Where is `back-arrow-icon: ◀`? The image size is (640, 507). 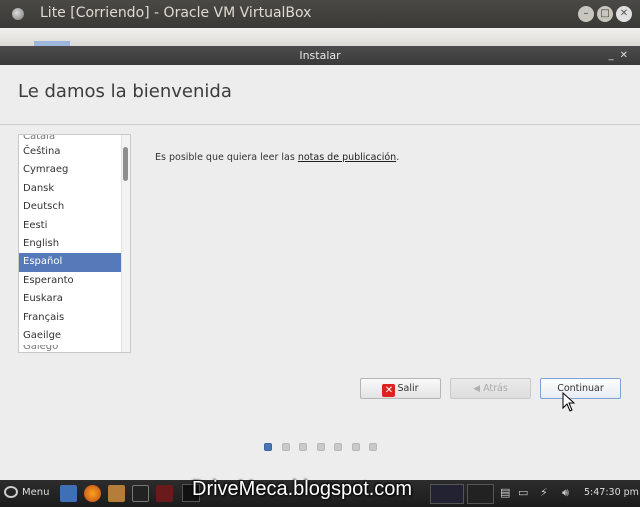
back-arrow-icon: ◀ is located at coordinates (477, 389).